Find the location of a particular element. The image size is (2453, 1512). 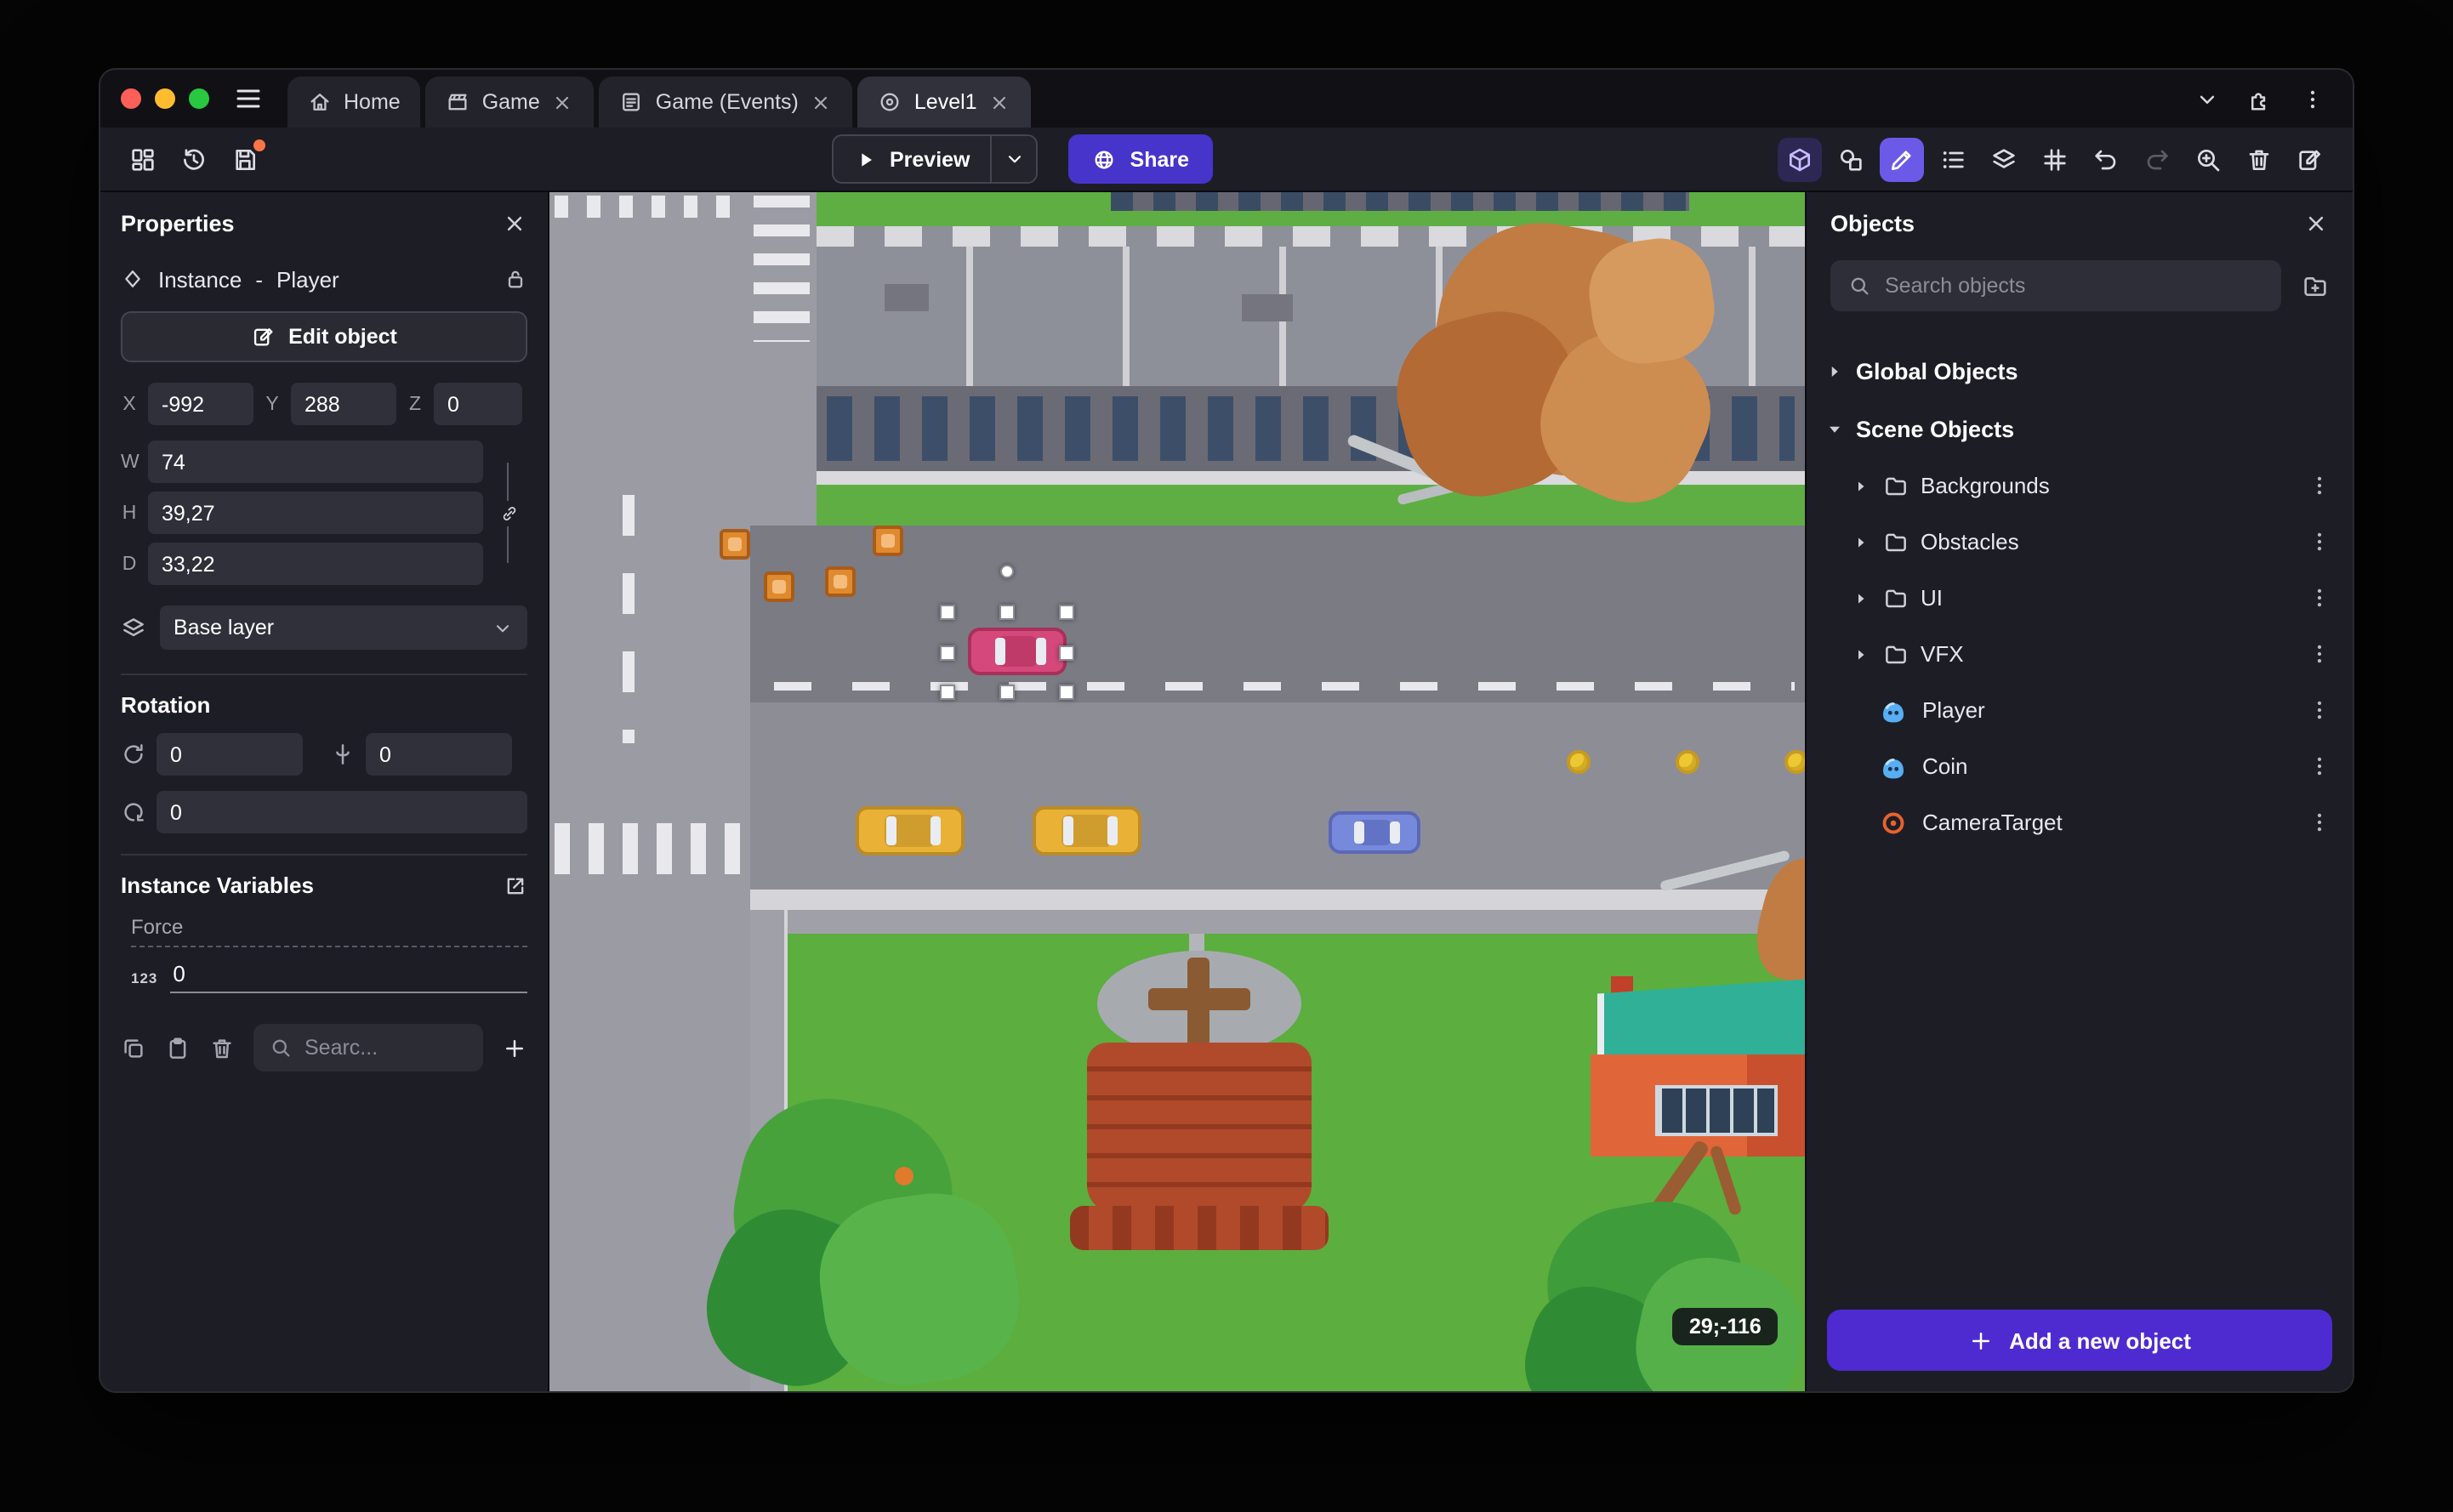

objects-tool-button is located at coordinates (1851, 159).